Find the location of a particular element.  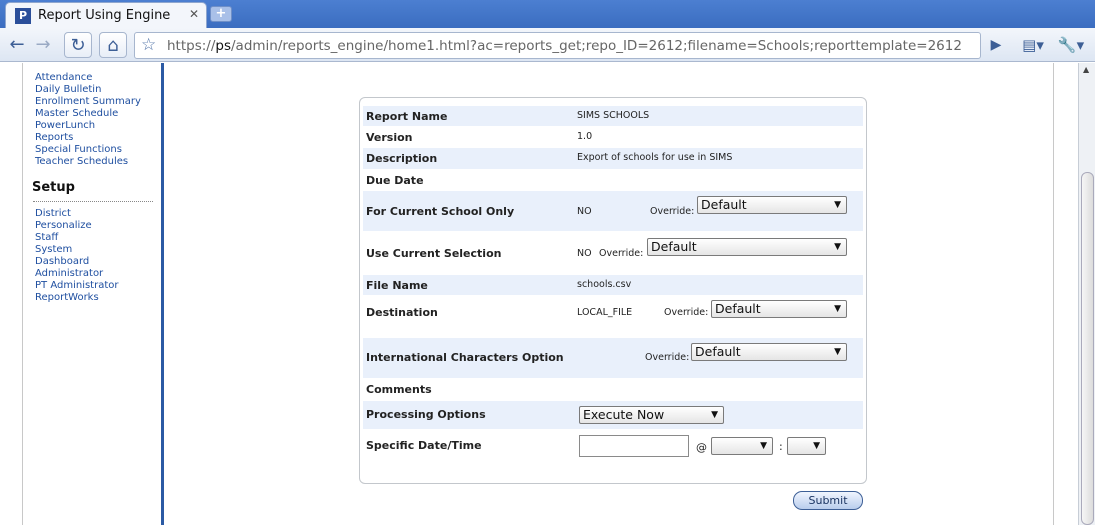

current-selection-override-select: Default ▼ is located at coordinates (747, 247).